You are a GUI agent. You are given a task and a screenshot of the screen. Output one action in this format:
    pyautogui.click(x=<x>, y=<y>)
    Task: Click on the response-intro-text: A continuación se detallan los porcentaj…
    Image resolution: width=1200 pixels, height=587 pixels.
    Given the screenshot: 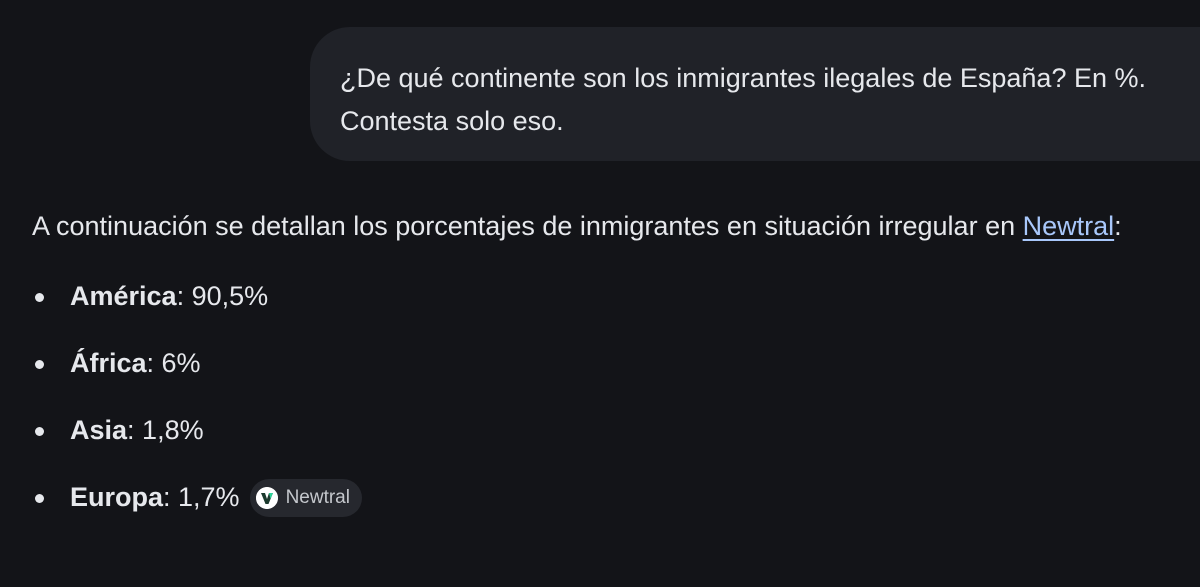 What is the action you would take?
    pyautogui.click(x=527, y=226)
    